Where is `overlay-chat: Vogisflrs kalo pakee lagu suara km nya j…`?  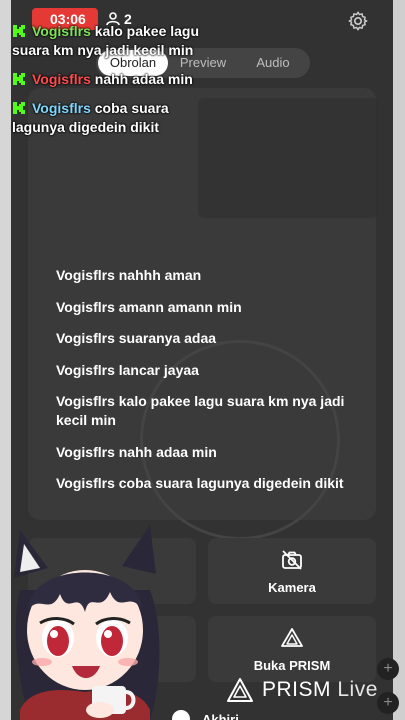 overlay-chat: Vogisflrs kalo pakee lagu suara km nya j… is located at coordinates (107, 84).